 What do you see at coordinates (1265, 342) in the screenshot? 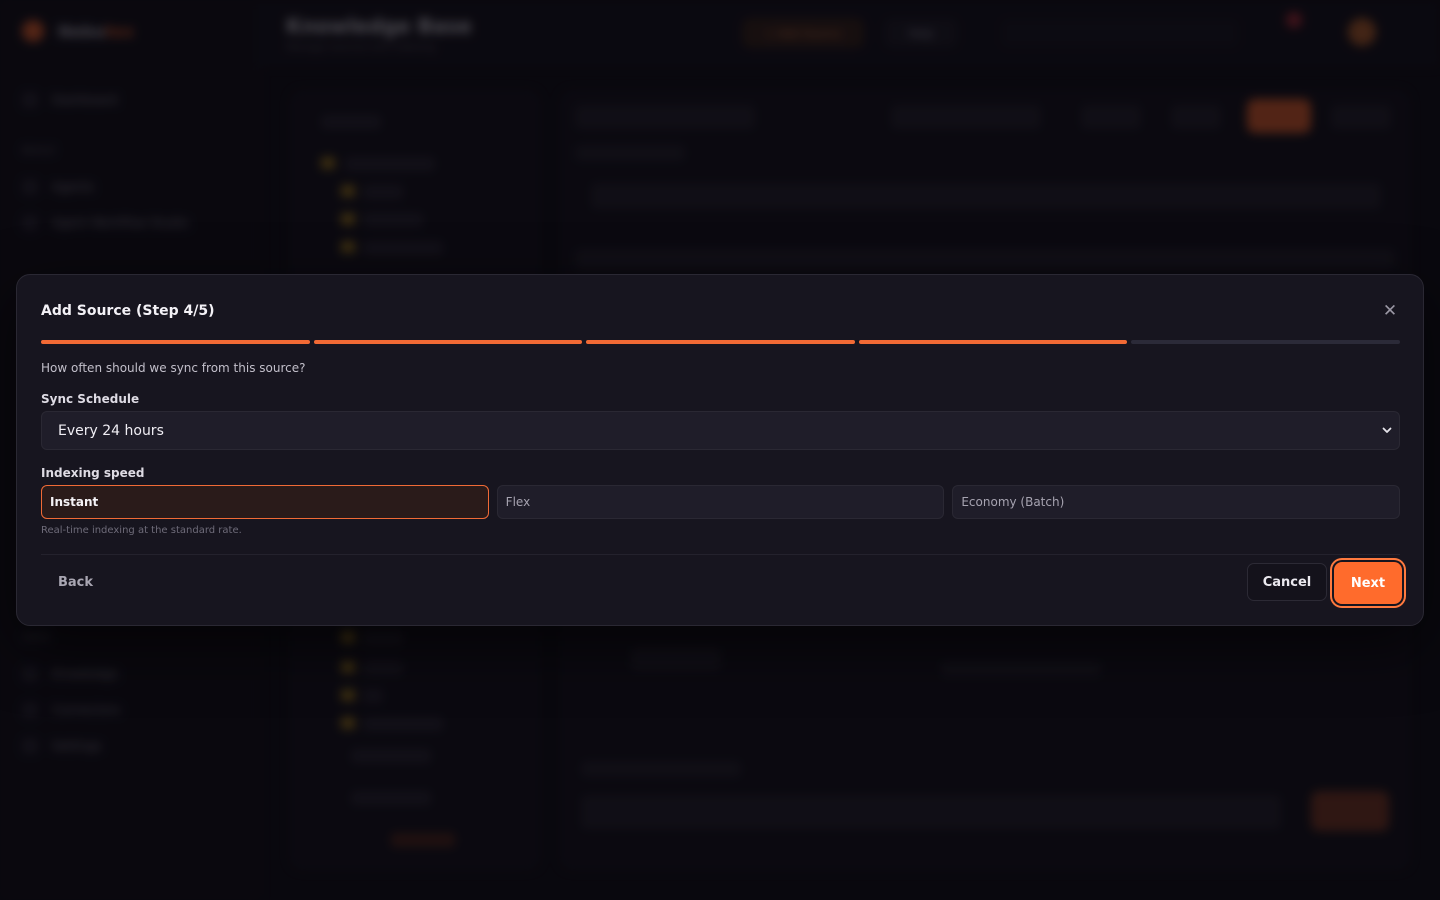
I see `step-5-indicator` at bounding box center [1265, 342].